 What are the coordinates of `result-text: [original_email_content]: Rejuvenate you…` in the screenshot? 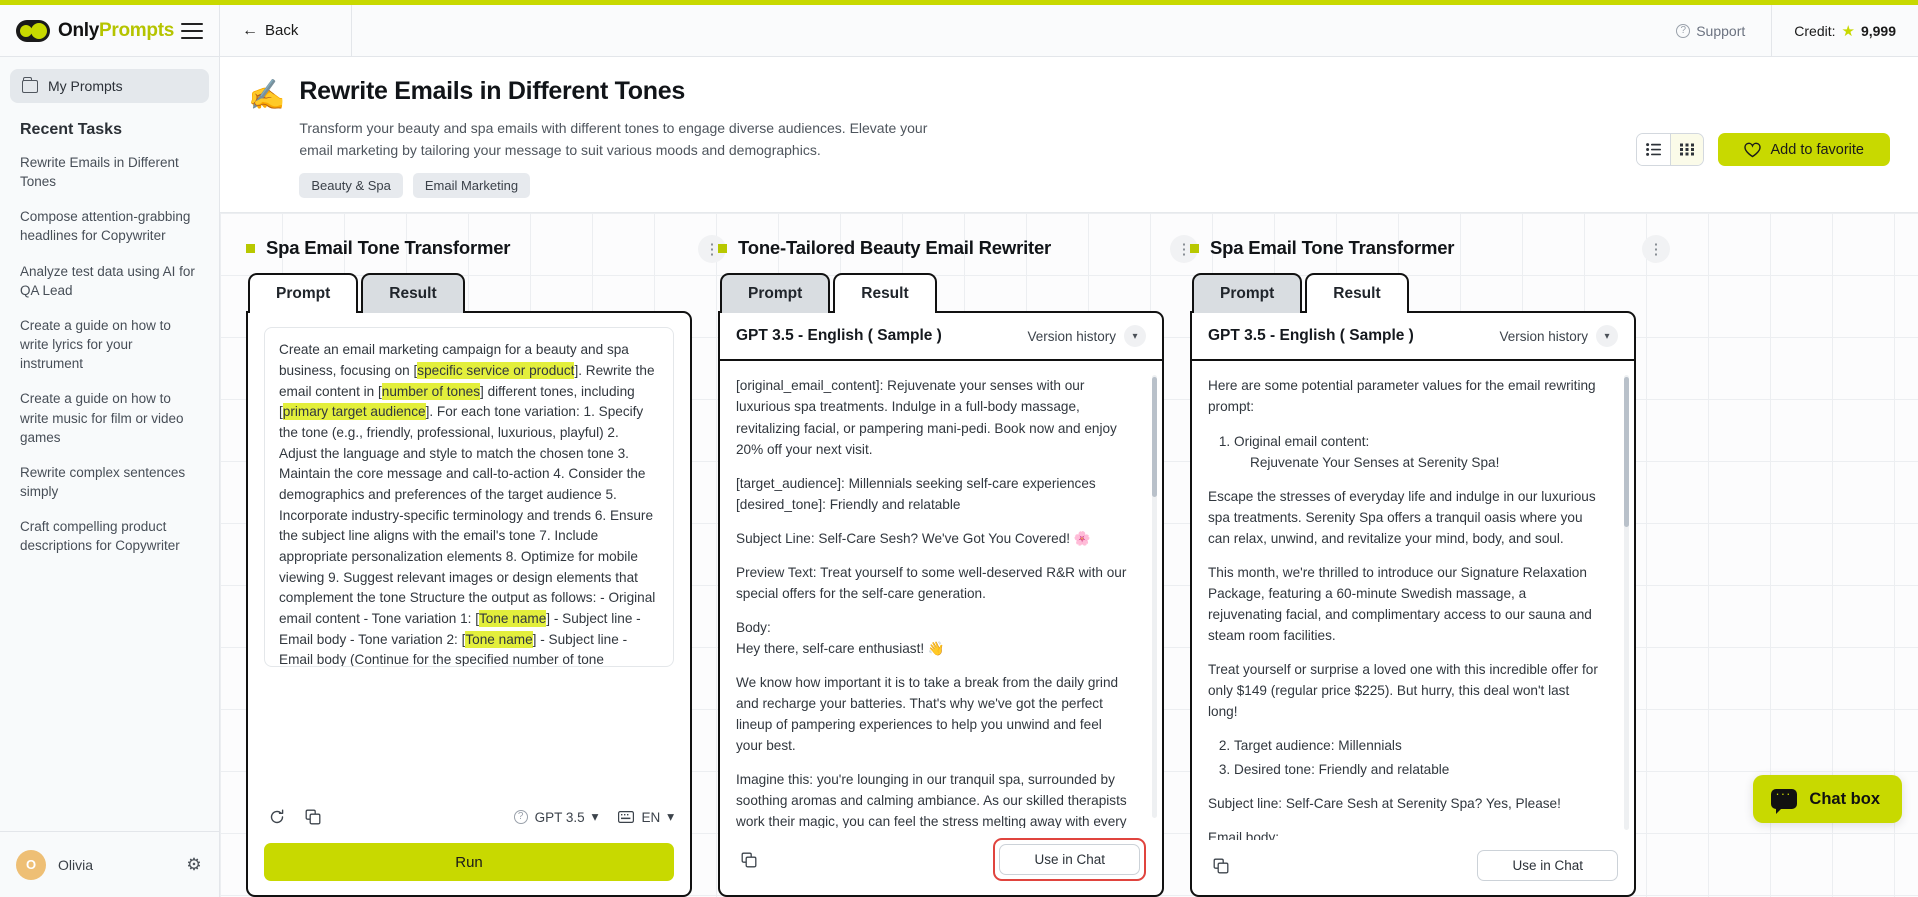 It's located at (941, 601).